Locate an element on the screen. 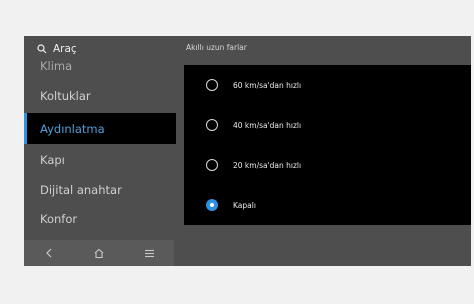 The width and height of the screenshot is (474, 304). option-label: 20 km/sa'dan hızlı is located at coordinates (267, 165).